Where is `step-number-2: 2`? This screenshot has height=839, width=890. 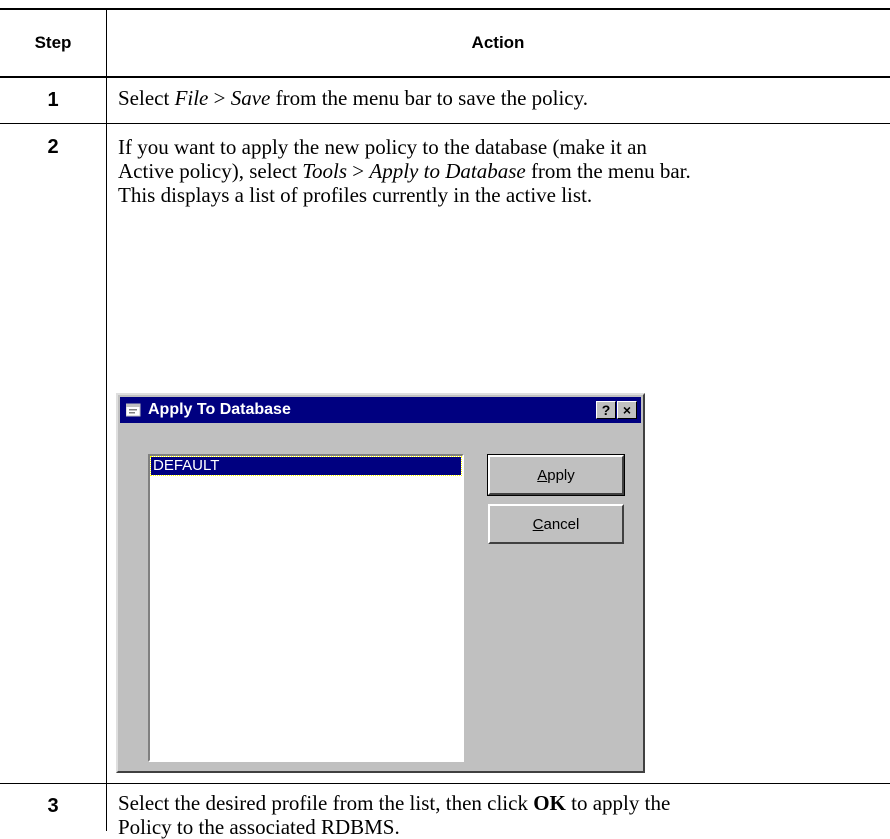
step-number-2: 2 is located at coordinates (53, 147).